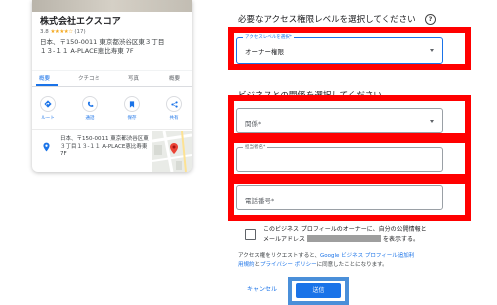 The width and height of the screenshot is (497, 305). What do you see at coordinates (367, 256) in the screenshot?
I see `terms-link-part1: Google ビジネス プロフィール追加利` at bounding box center [367, 256].